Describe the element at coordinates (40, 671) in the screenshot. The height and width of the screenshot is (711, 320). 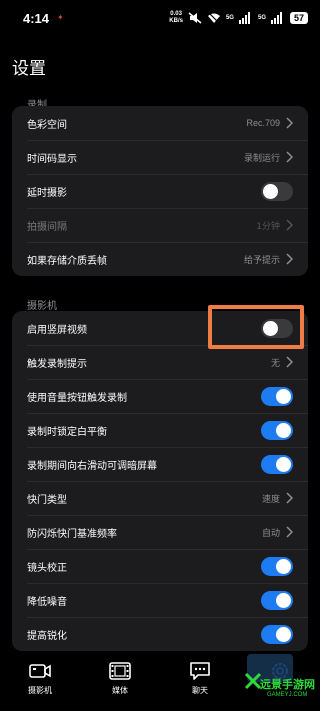
I see `camera-icon` at that location.